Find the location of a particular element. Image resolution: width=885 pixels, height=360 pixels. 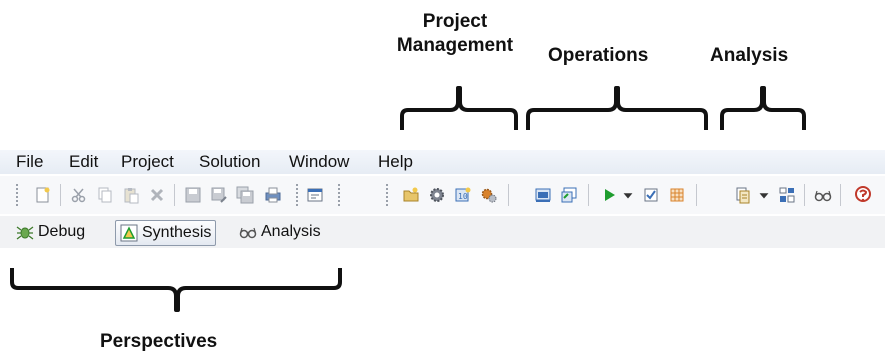

new-solution-icon: 10 is located at coordinates (463, 195).